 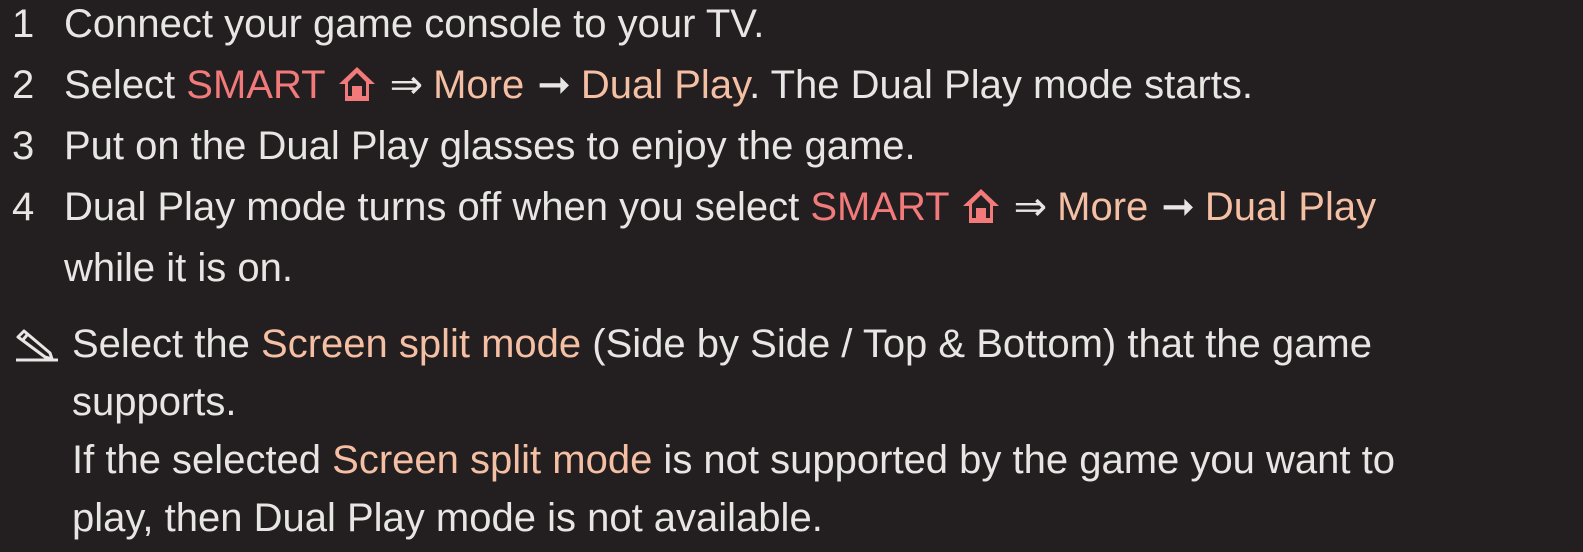 What do you see at coordinates (37, 345) in the screenshot?
I see `pencil-note-icon` at bounding box center [37, 345].